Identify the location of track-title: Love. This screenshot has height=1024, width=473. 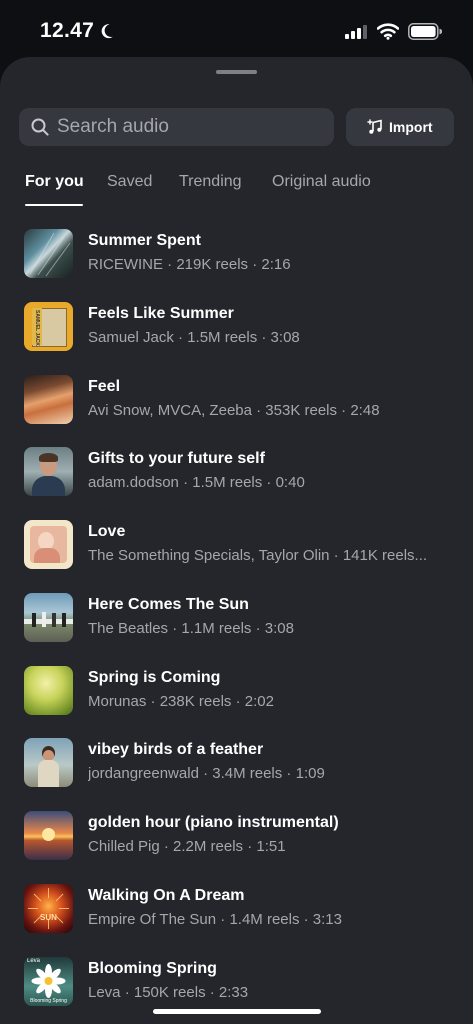
(107, 531).